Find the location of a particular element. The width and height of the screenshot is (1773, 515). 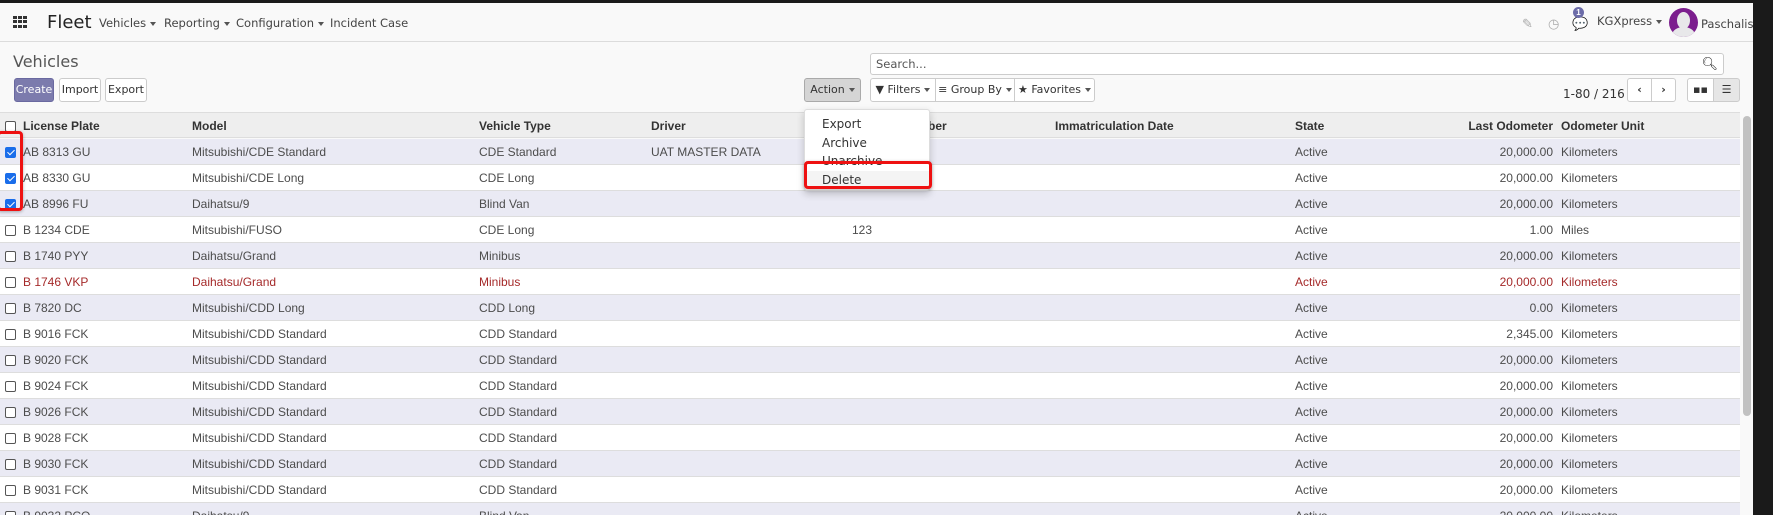

favorites-button: ★ Favorites is located at coordinates (1054, 90).